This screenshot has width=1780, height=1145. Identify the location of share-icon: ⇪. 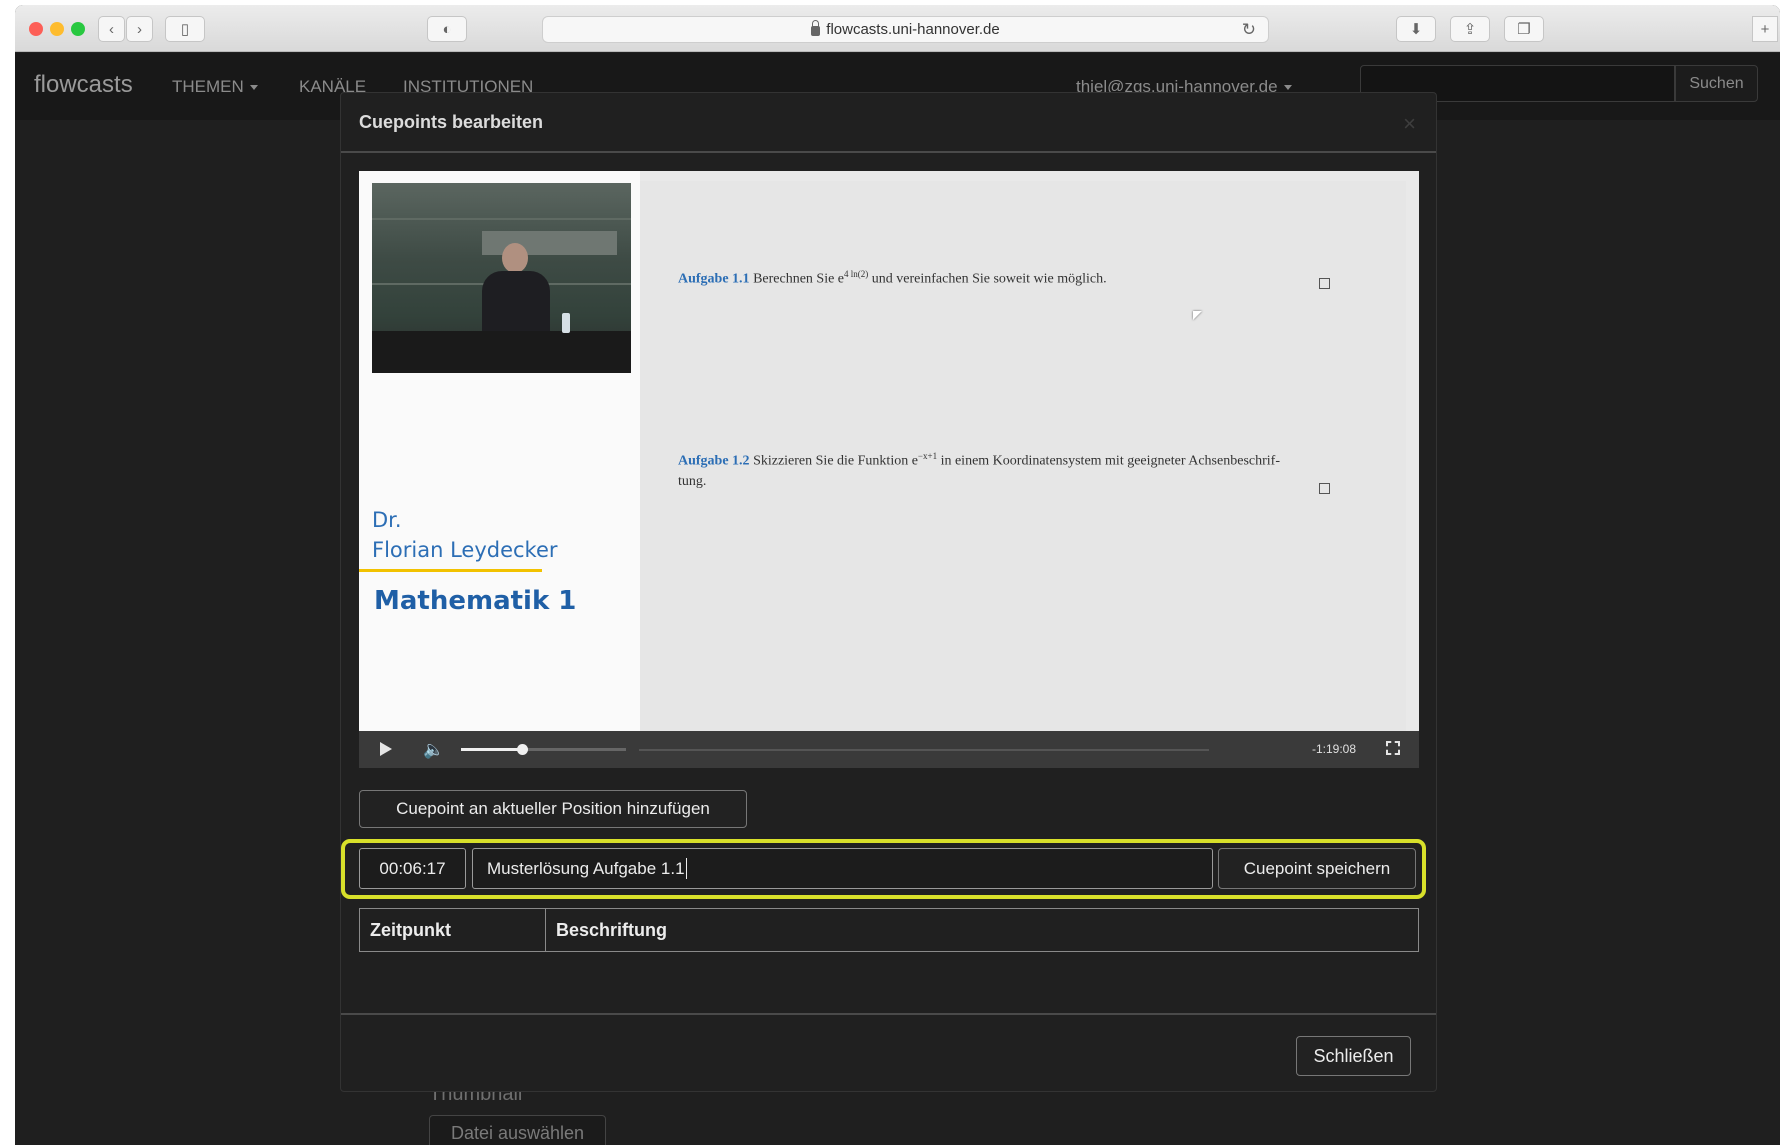
(1470, 29).